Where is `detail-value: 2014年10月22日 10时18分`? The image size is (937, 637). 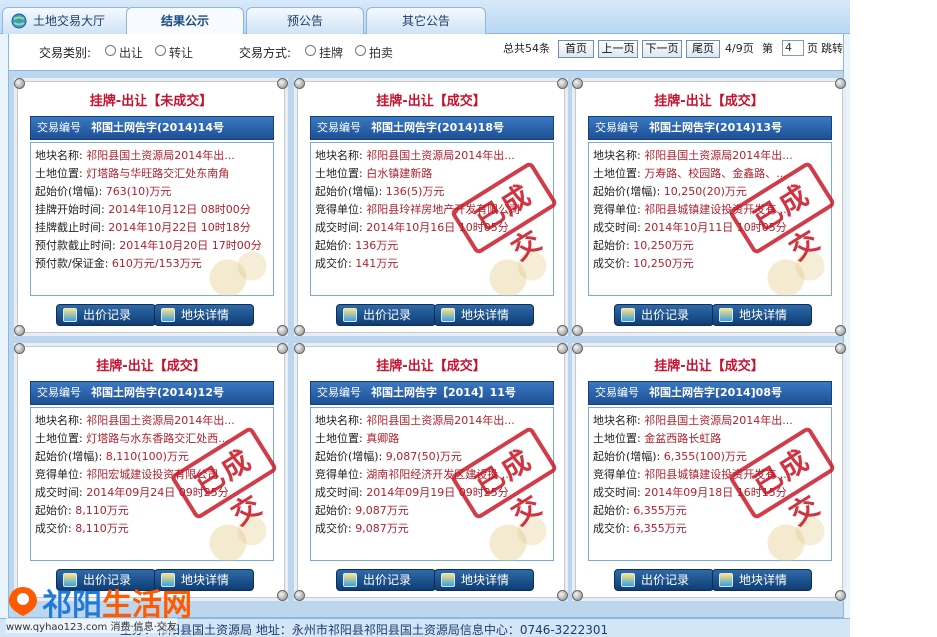 detail-value: 2014年10月22日 10时18分 is located at coordinates (179, 227).